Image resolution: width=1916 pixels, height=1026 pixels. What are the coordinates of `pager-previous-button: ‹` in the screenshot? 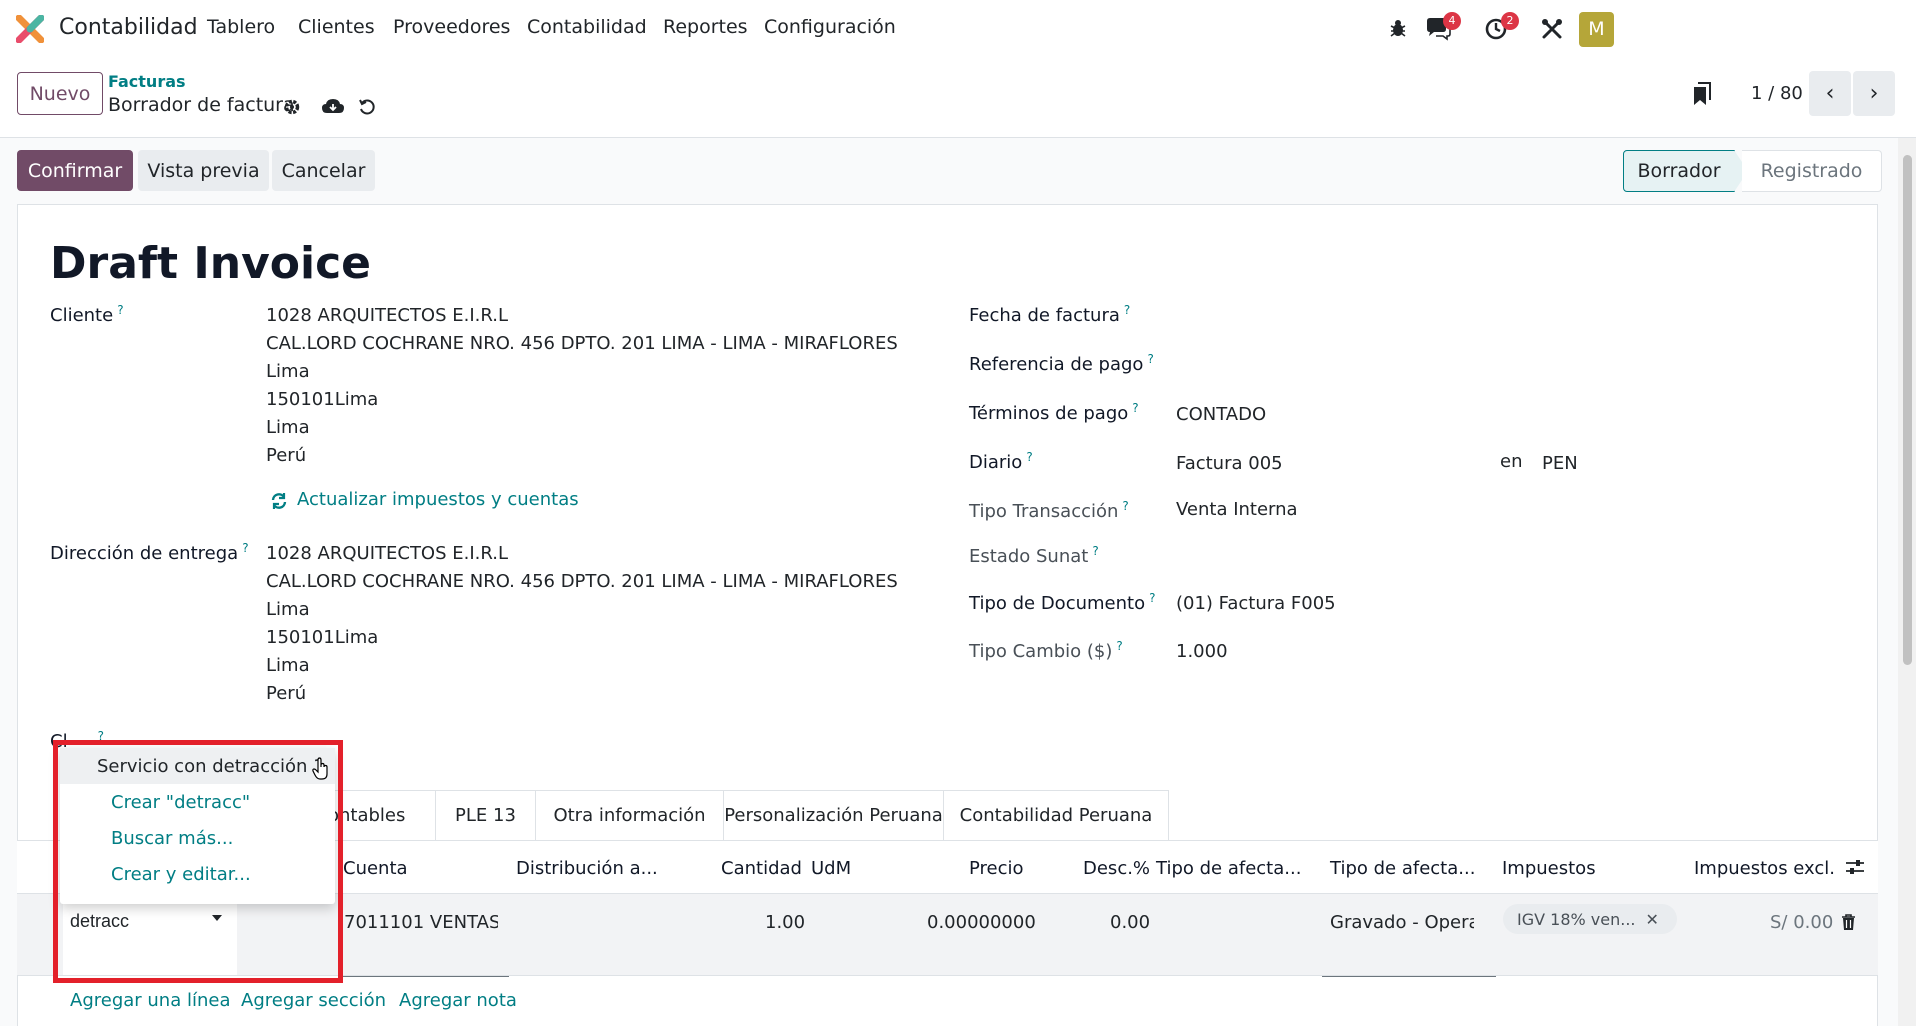 It's located at (1830, 93).